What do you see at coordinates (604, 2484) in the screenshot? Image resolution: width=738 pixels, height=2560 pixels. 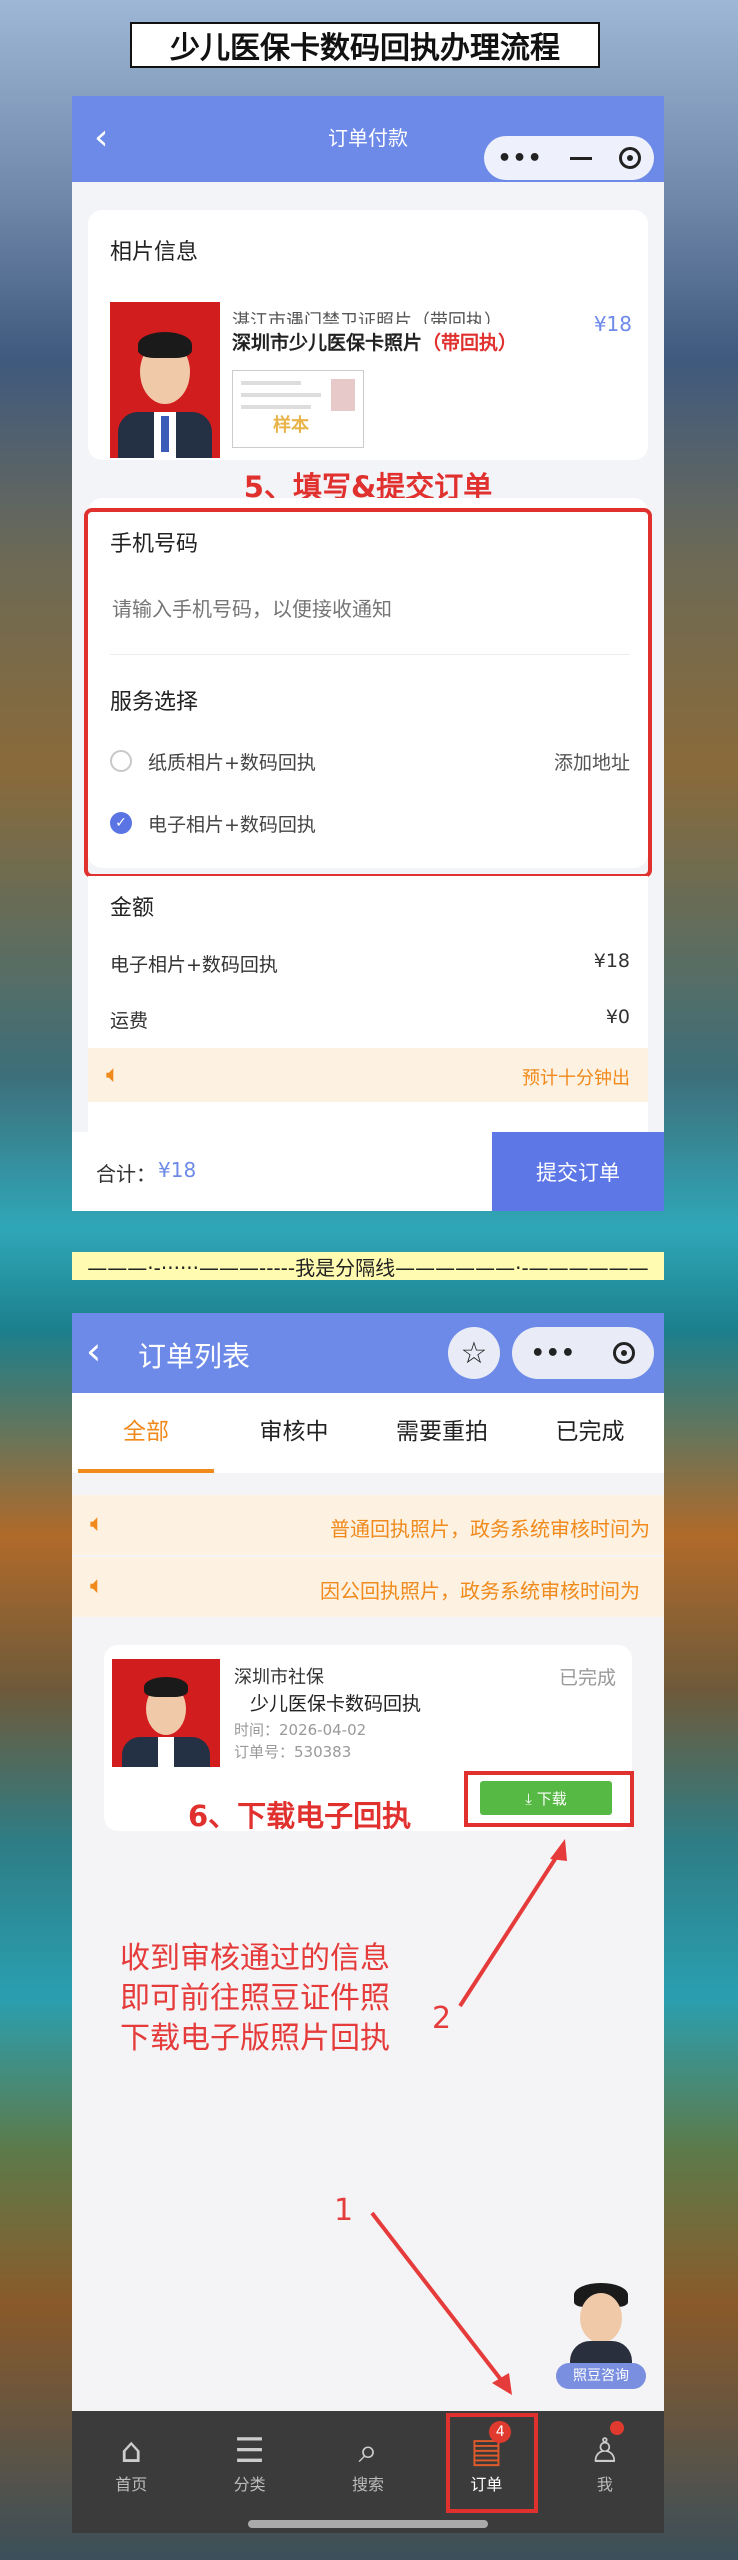 I see `tabbar-label: 我` at bounding box center [604, 2484].